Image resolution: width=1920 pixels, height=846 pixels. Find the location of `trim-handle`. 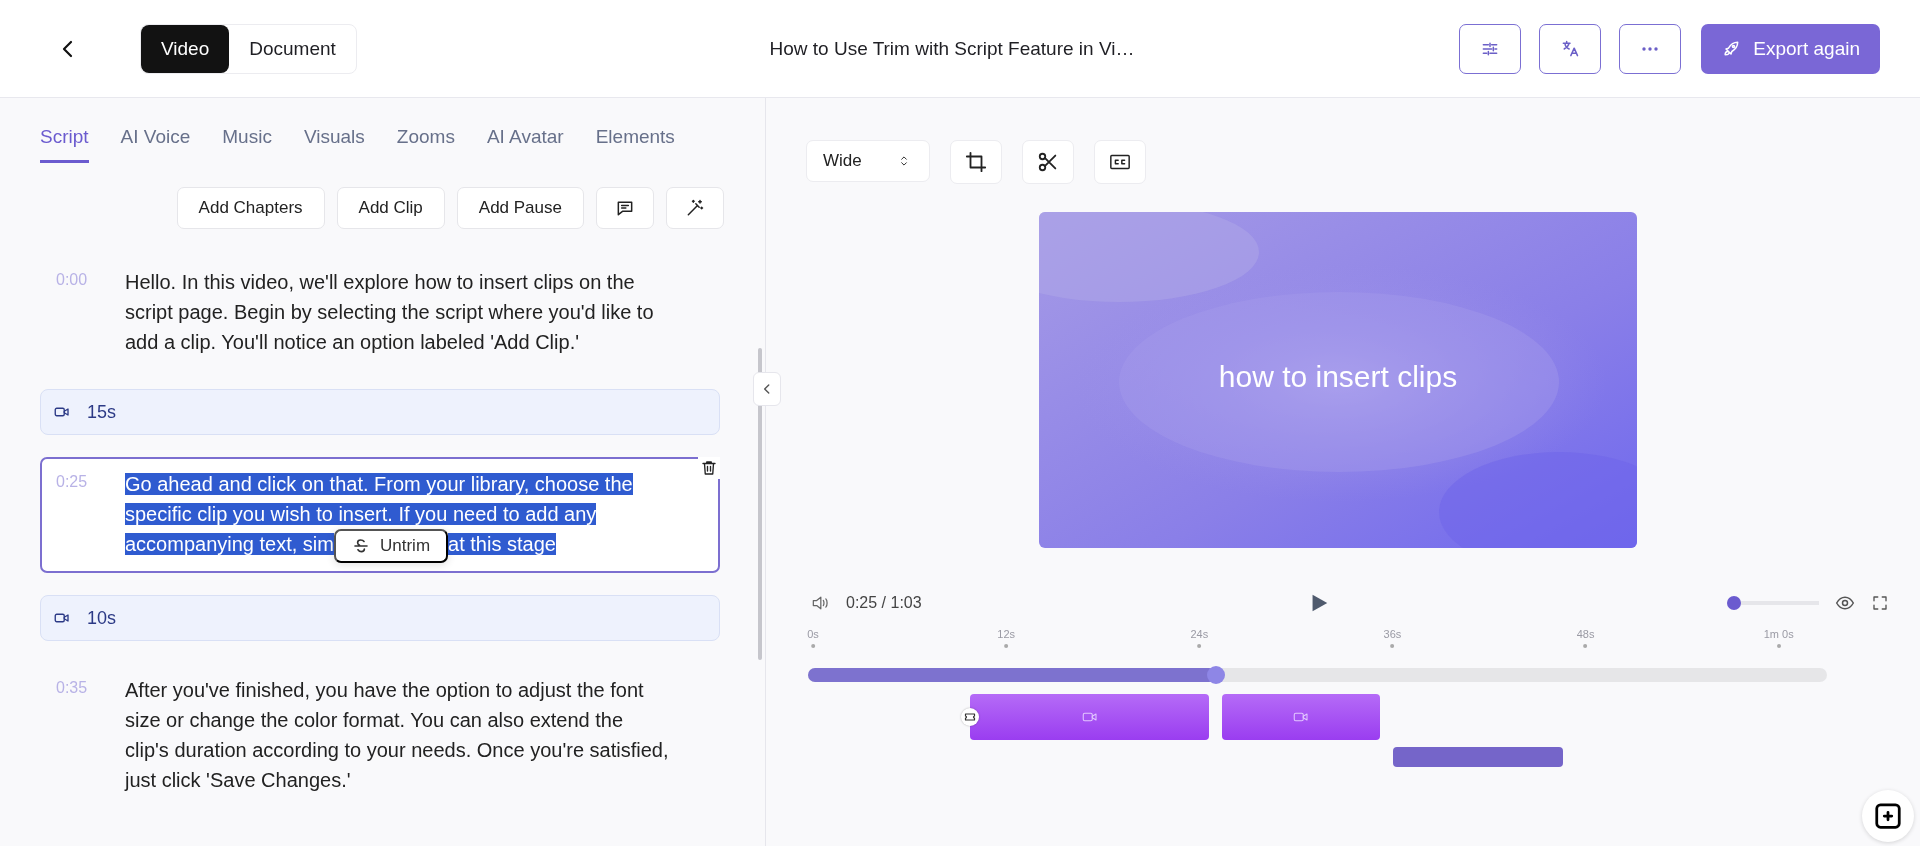

trim-handle is located at coordinates (970, 717).